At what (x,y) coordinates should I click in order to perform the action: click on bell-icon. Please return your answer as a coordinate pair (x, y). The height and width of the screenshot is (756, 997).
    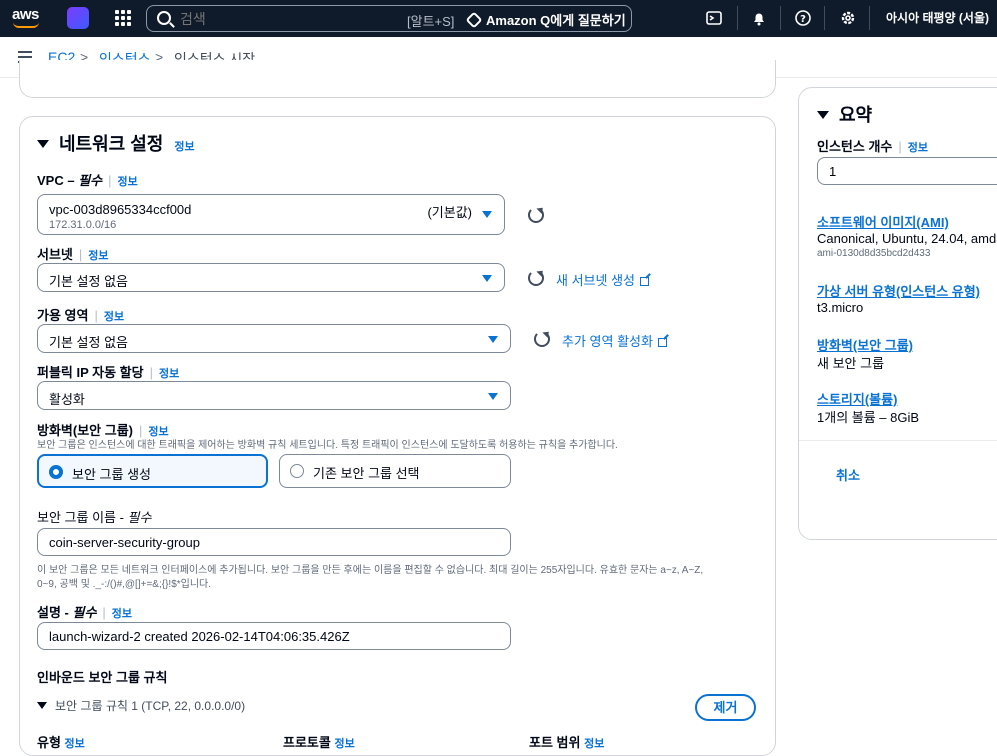
    Looking at the image, I should click on (759, 18).